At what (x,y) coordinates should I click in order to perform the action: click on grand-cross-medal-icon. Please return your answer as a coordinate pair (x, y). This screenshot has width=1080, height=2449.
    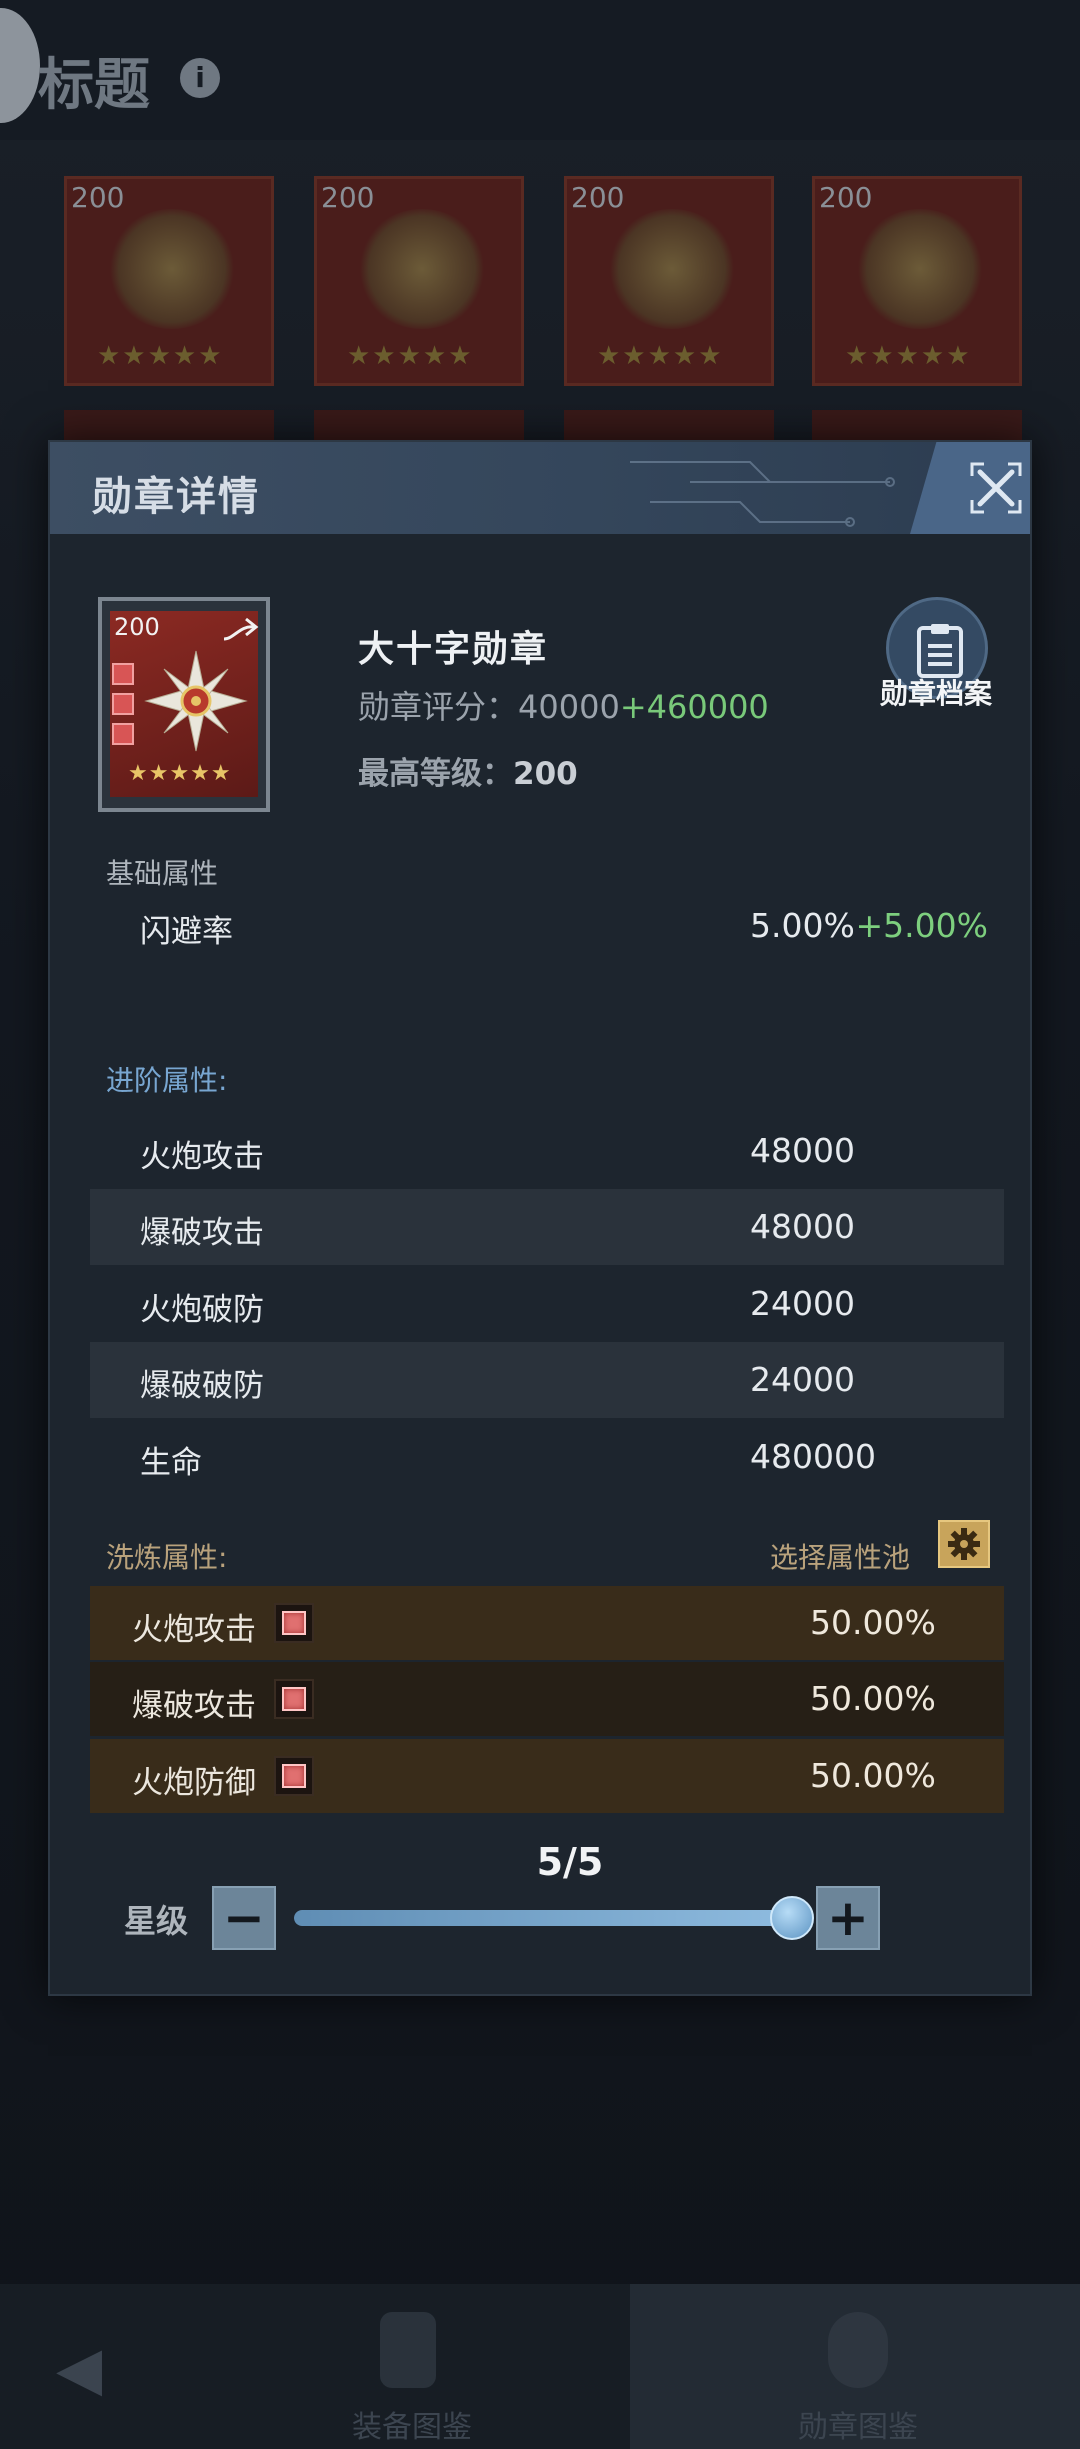
    Looking at the image, I should click on (196, 701).